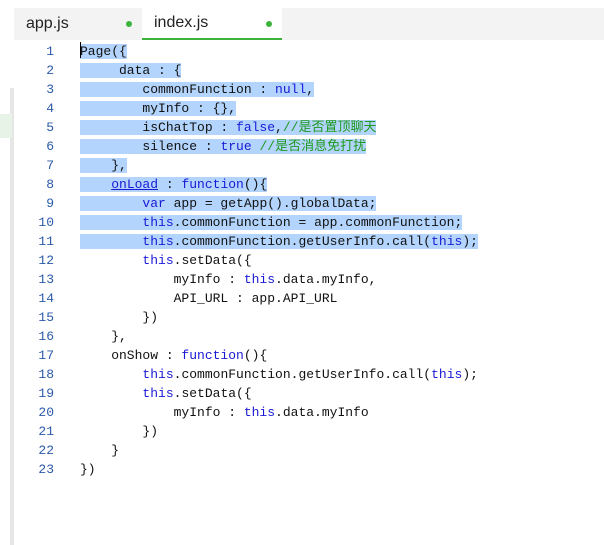  I want to click on code-line: API_URL : app.API_URL, so click(209, 298).